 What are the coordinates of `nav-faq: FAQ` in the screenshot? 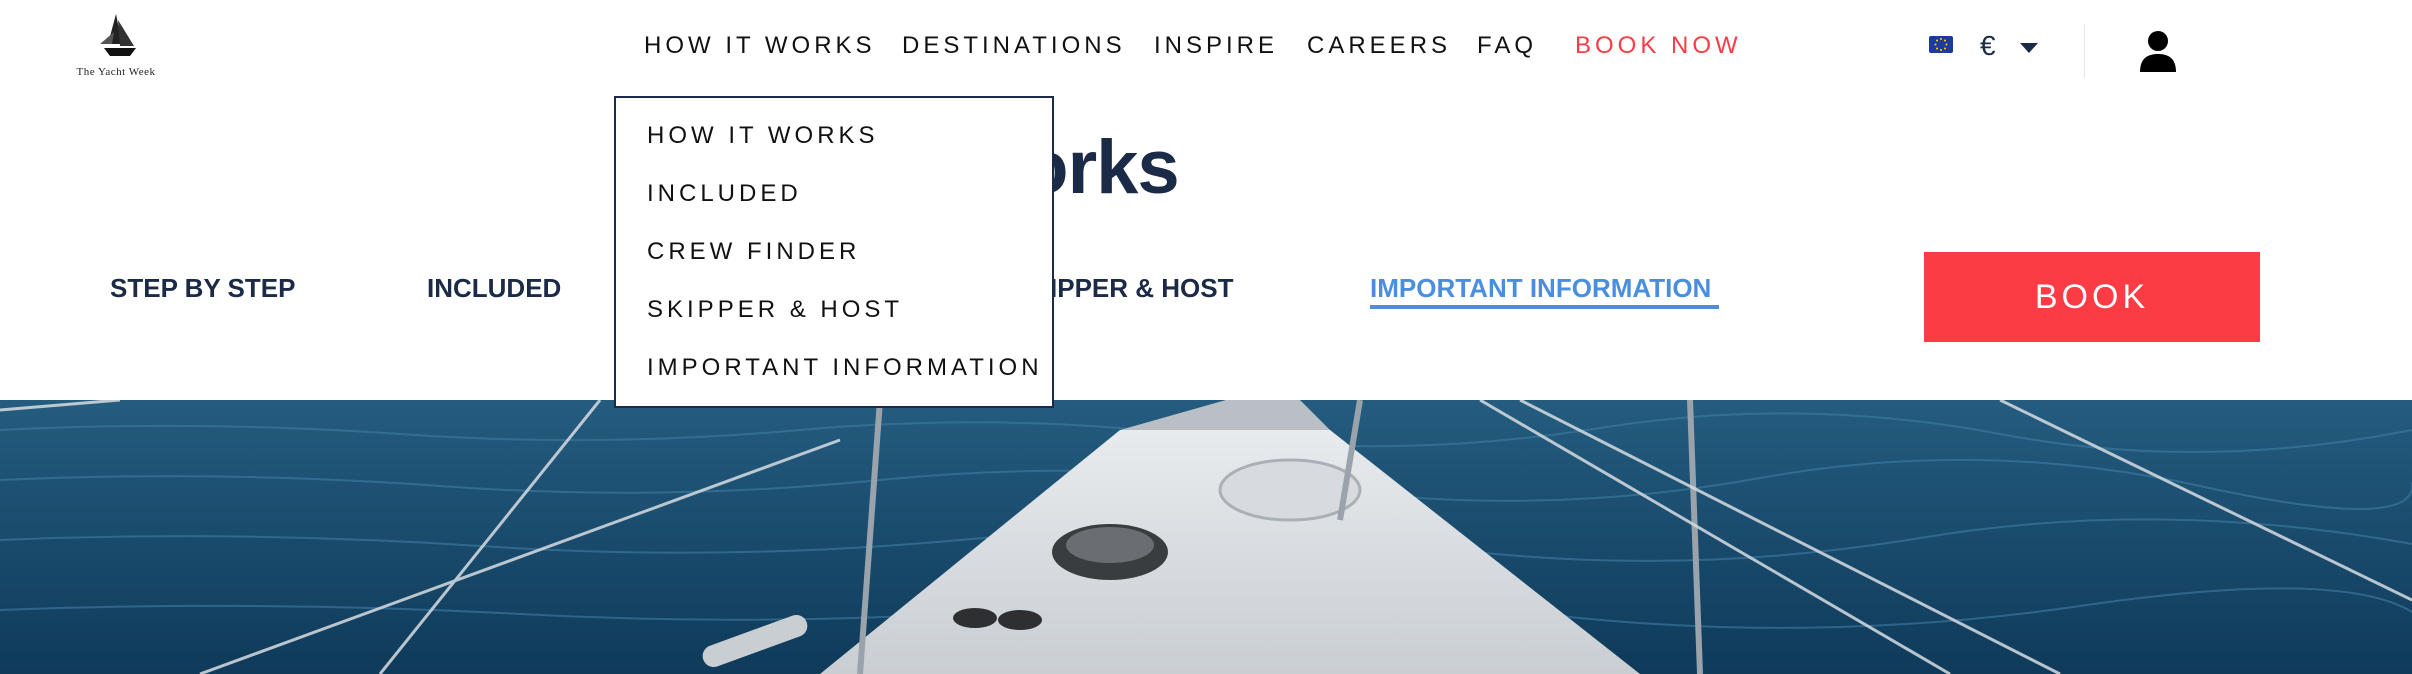 It's located at (1507, 46).